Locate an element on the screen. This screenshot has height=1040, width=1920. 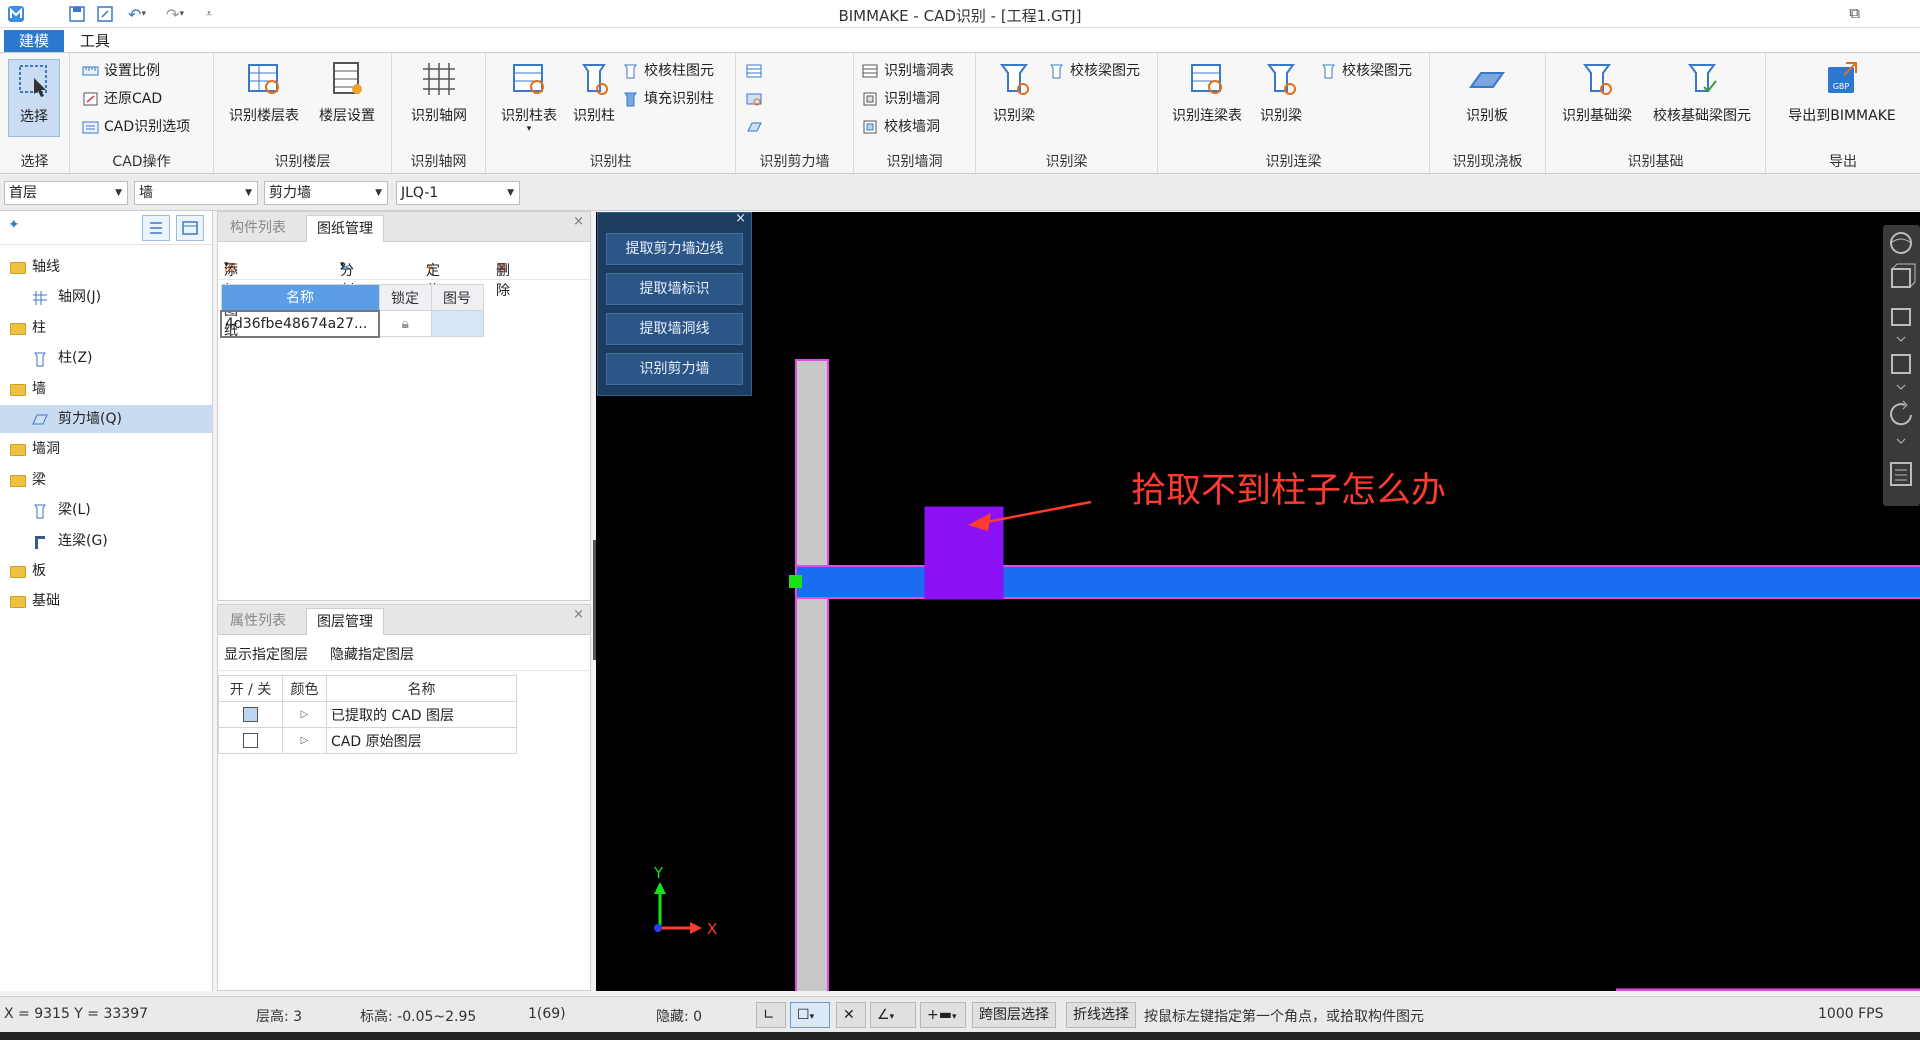
front-view-icon is located at coordinates (1901, 372).